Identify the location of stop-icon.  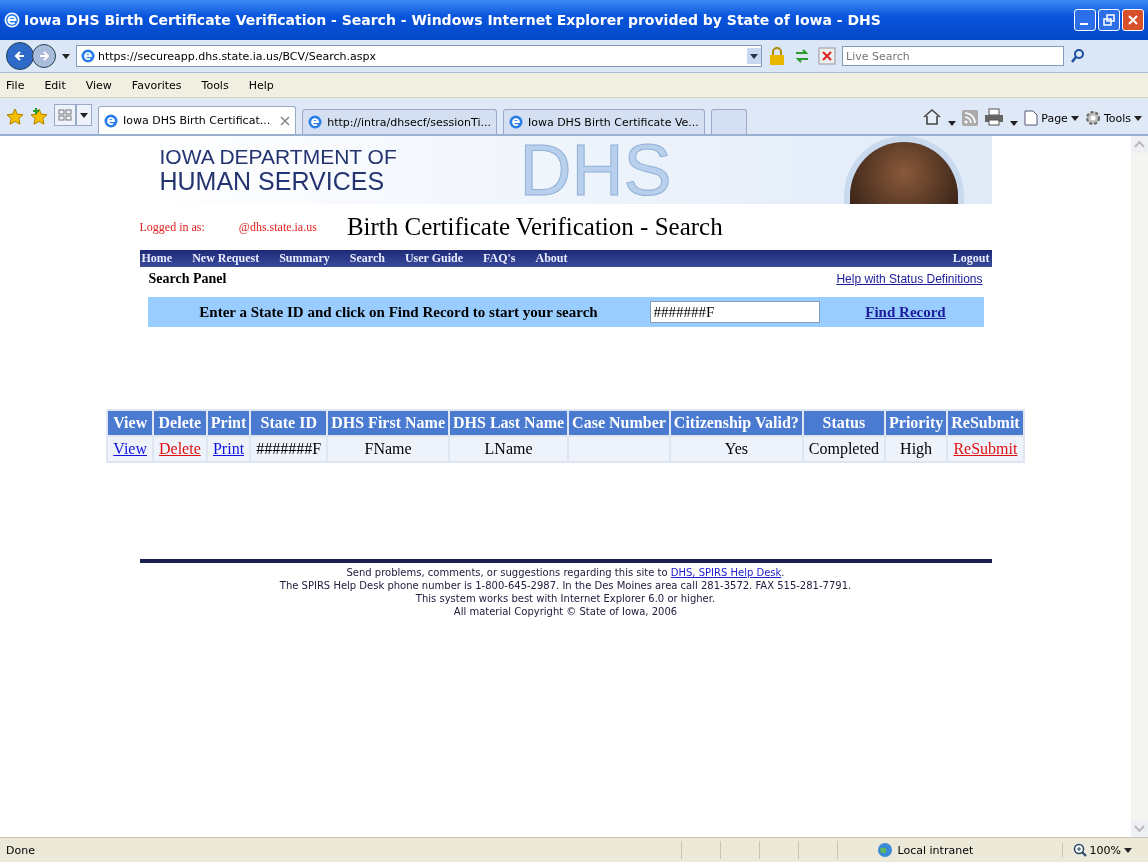
(827, 56).